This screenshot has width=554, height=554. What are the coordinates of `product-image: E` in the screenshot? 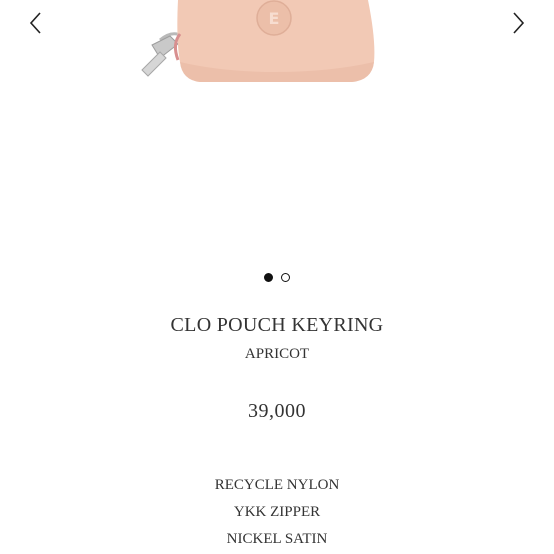 It's located at (260, 45).